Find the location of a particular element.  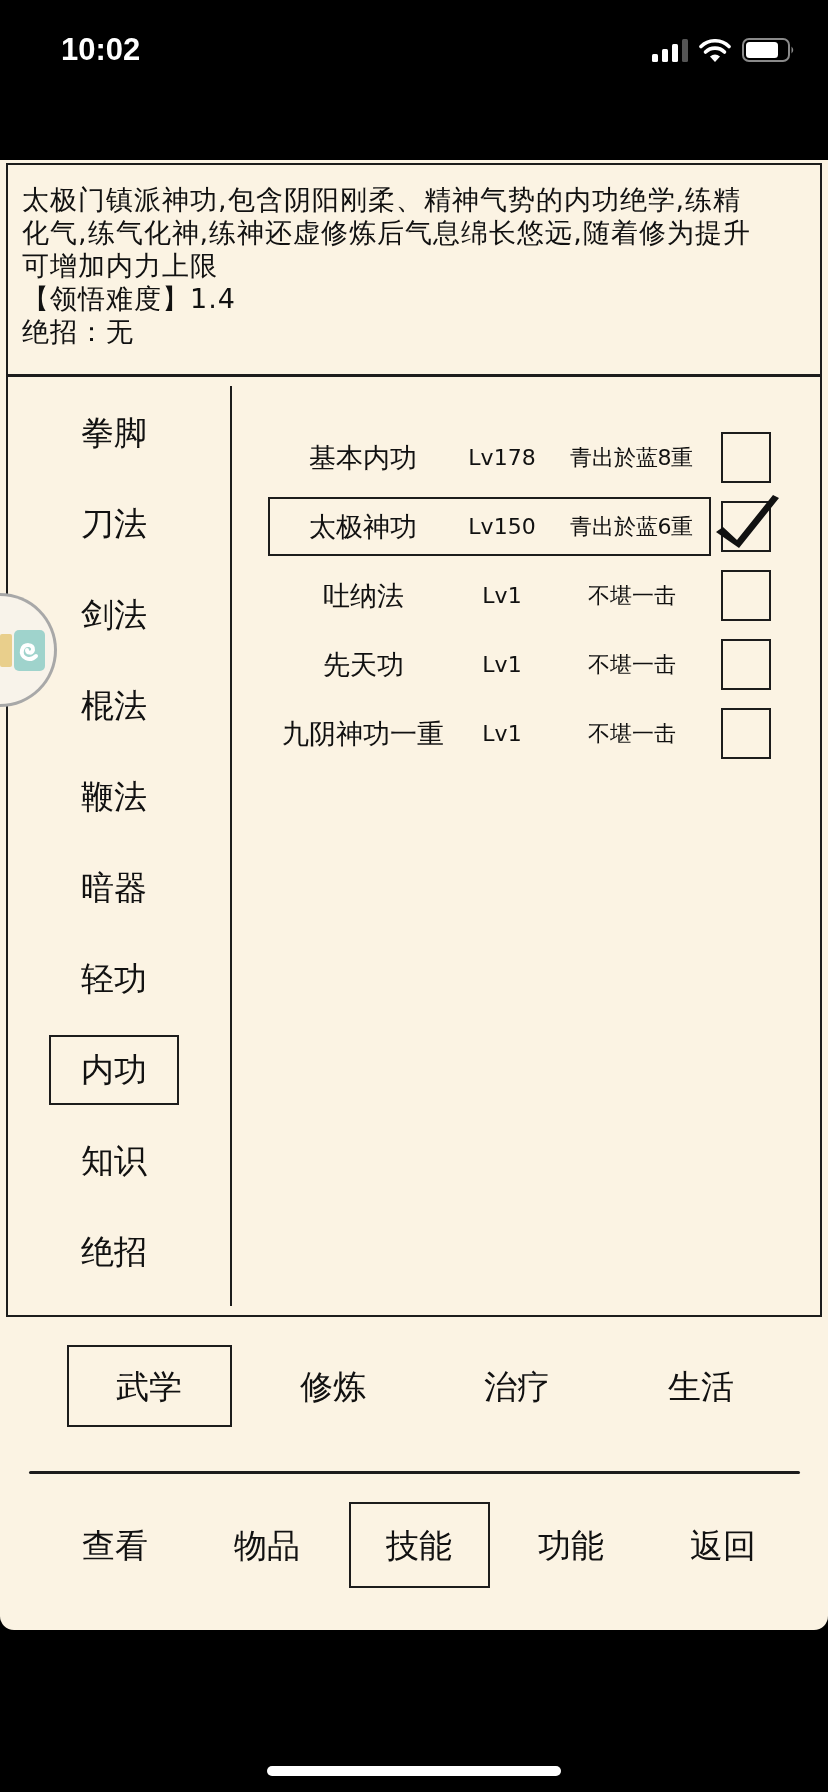

category-tab: 知识 is located at coordinates (114, 1160).